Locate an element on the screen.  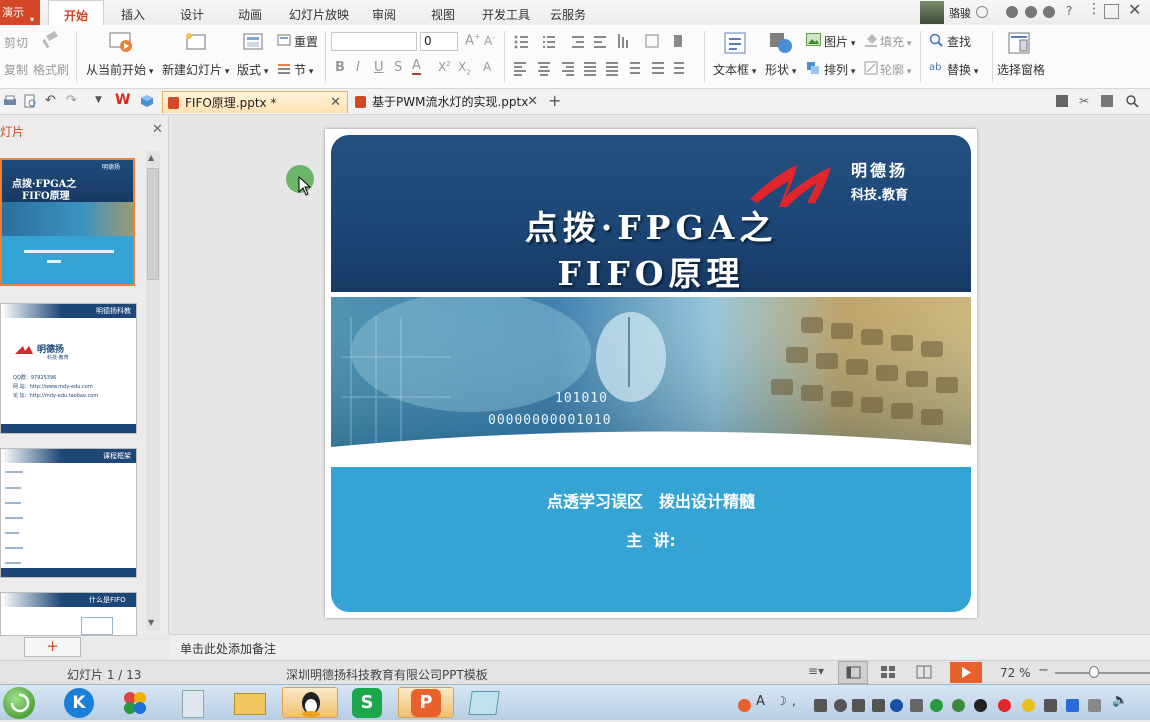
zoom-slider is located at coordinates (1102, 673).